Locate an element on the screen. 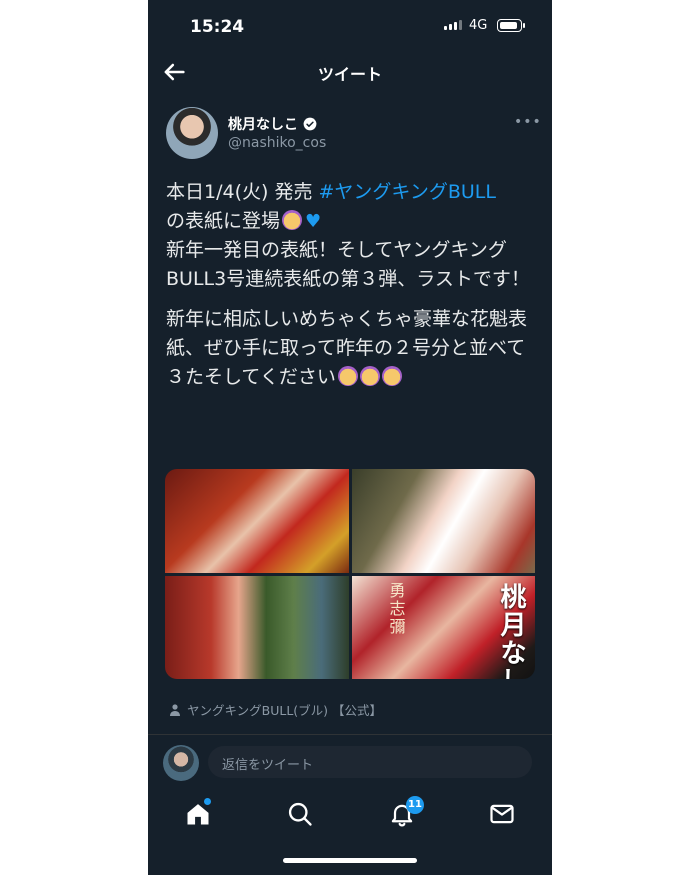 The image size is (700, 875). reply-input: 返信をツイート is located at coordinates (370, 762).